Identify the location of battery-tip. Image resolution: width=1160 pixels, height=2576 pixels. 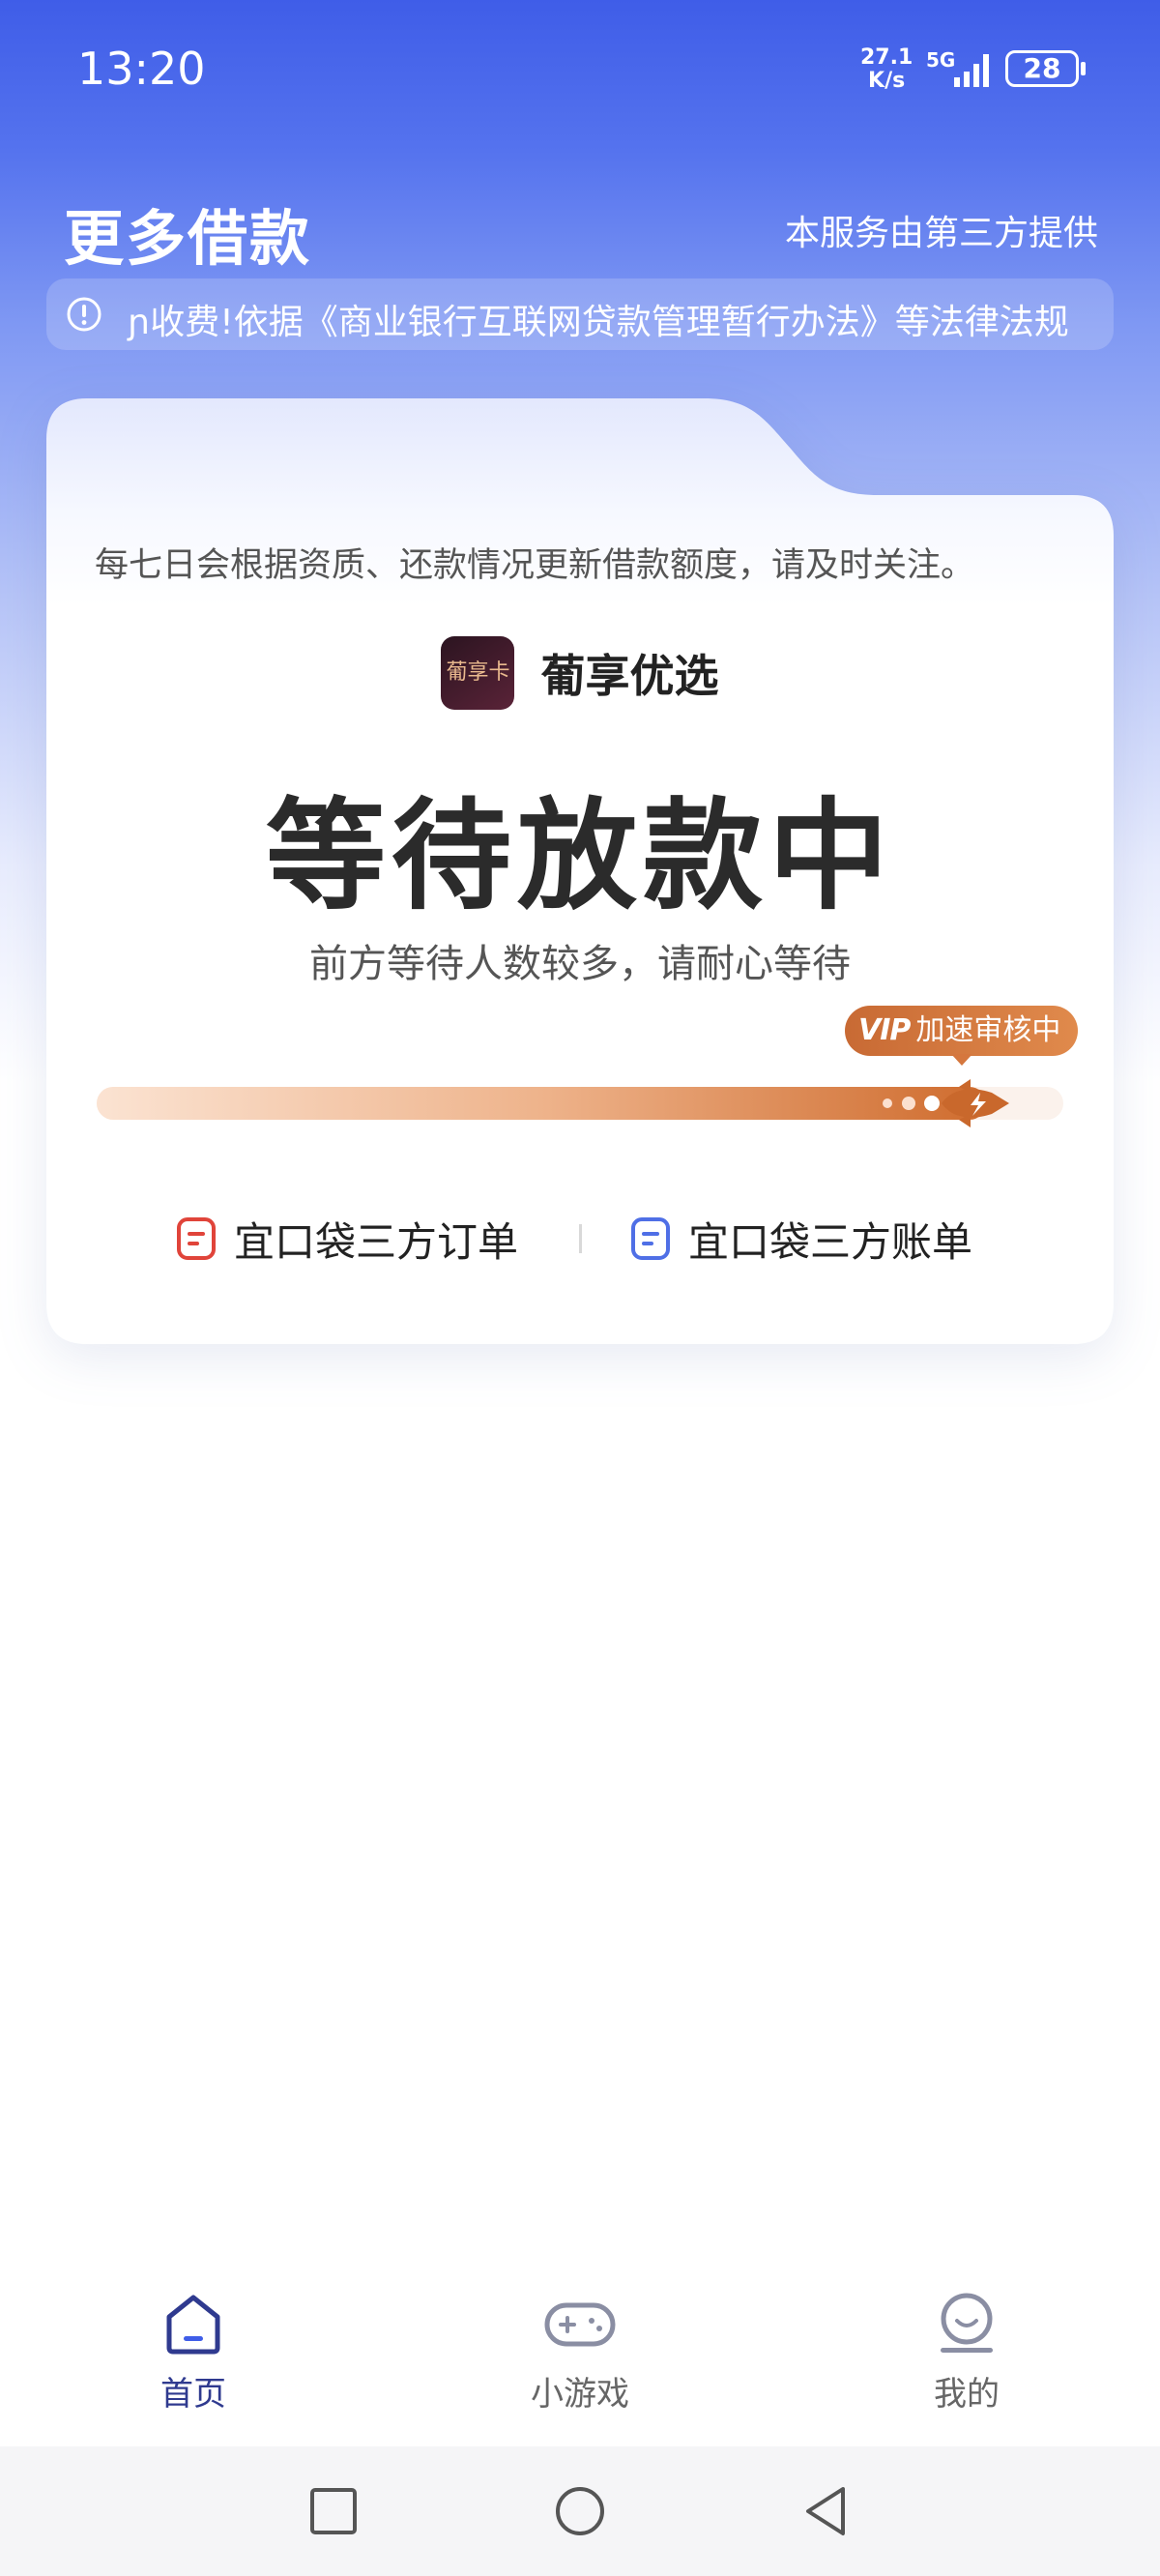
(1083, 68).